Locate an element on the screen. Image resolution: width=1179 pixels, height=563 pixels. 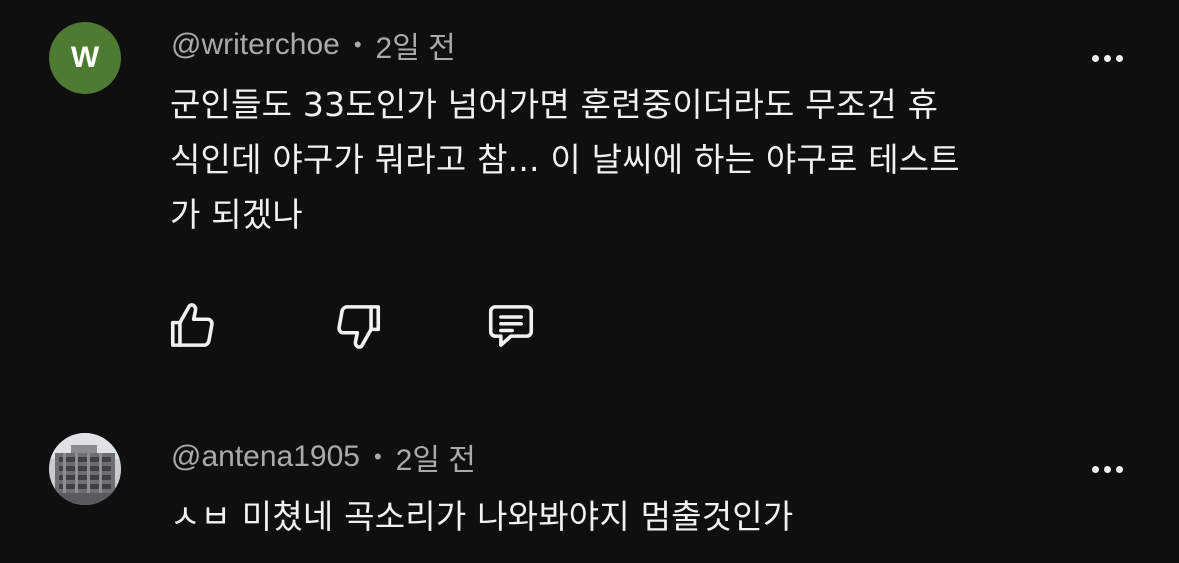
thumbs-down-icon is located at coordinates (359, 327).